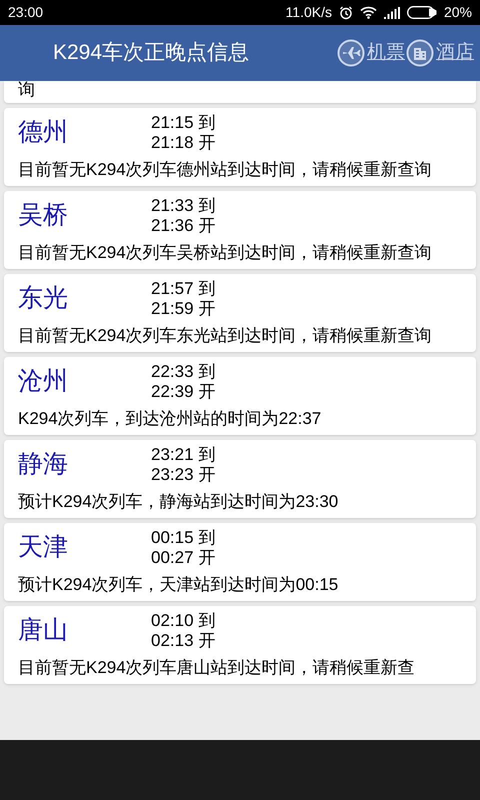 The height and width of the screenshot is (800, 480). I want to click on arrival-message: 目前暂无K294次列车吴桥站到达时间，请稍候重新查询, so click(225, 252).